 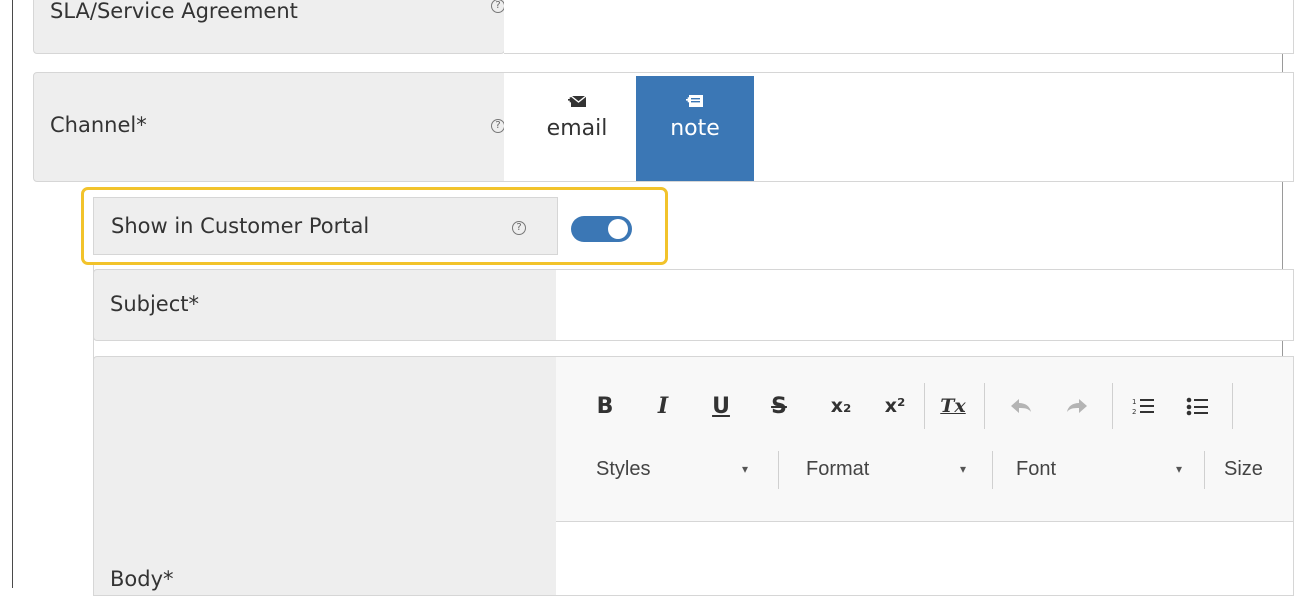 What do you see at coordinates (269, 127) in the screenshot?
I see `channel-label-cell: Channel* ?` at bounding box center [269, 127].